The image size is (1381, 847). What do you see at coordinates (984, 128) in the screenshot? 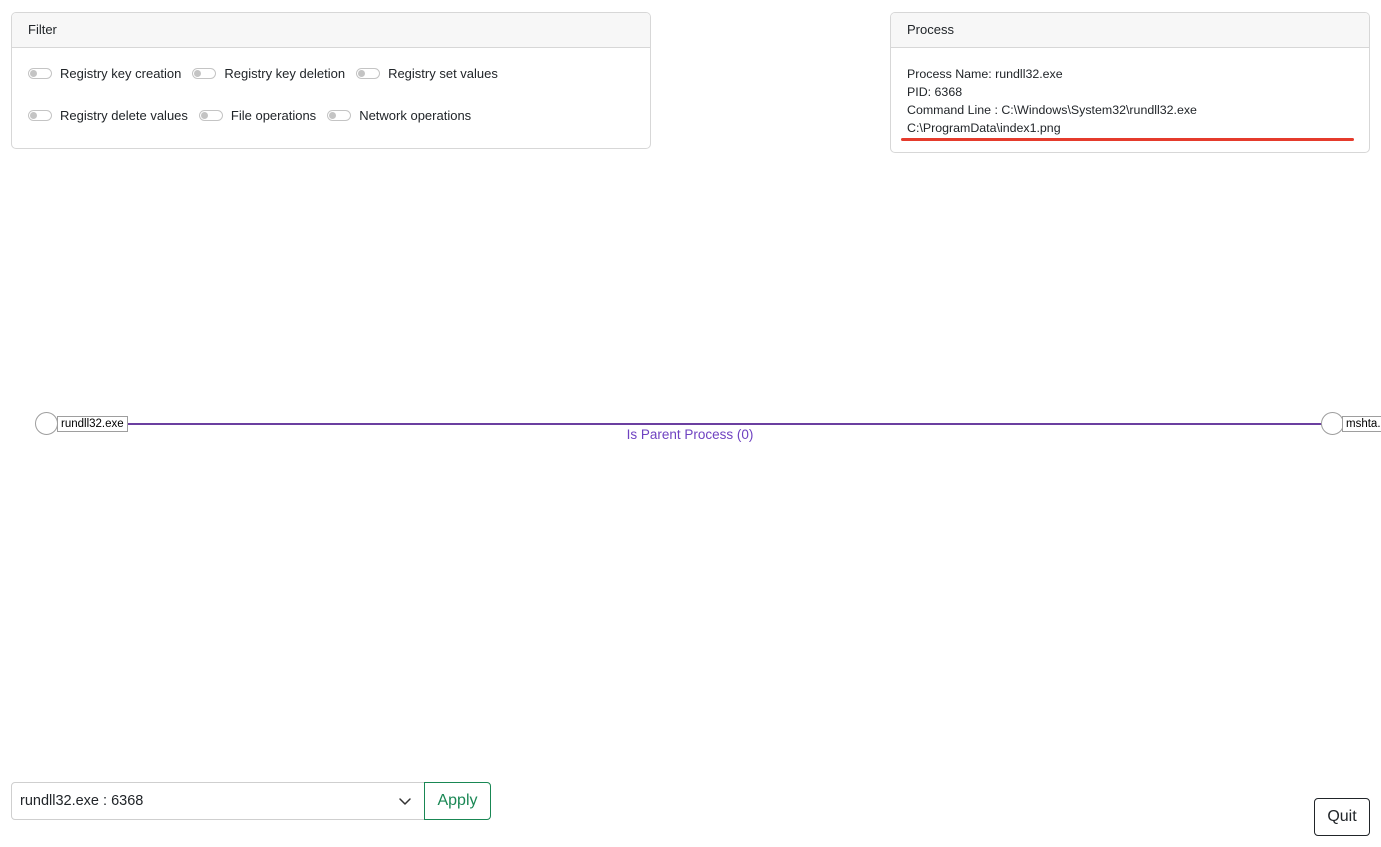
I see `process-command-line-continued: C:\ProgramData\index1.png` at bounding box center [984, 128].